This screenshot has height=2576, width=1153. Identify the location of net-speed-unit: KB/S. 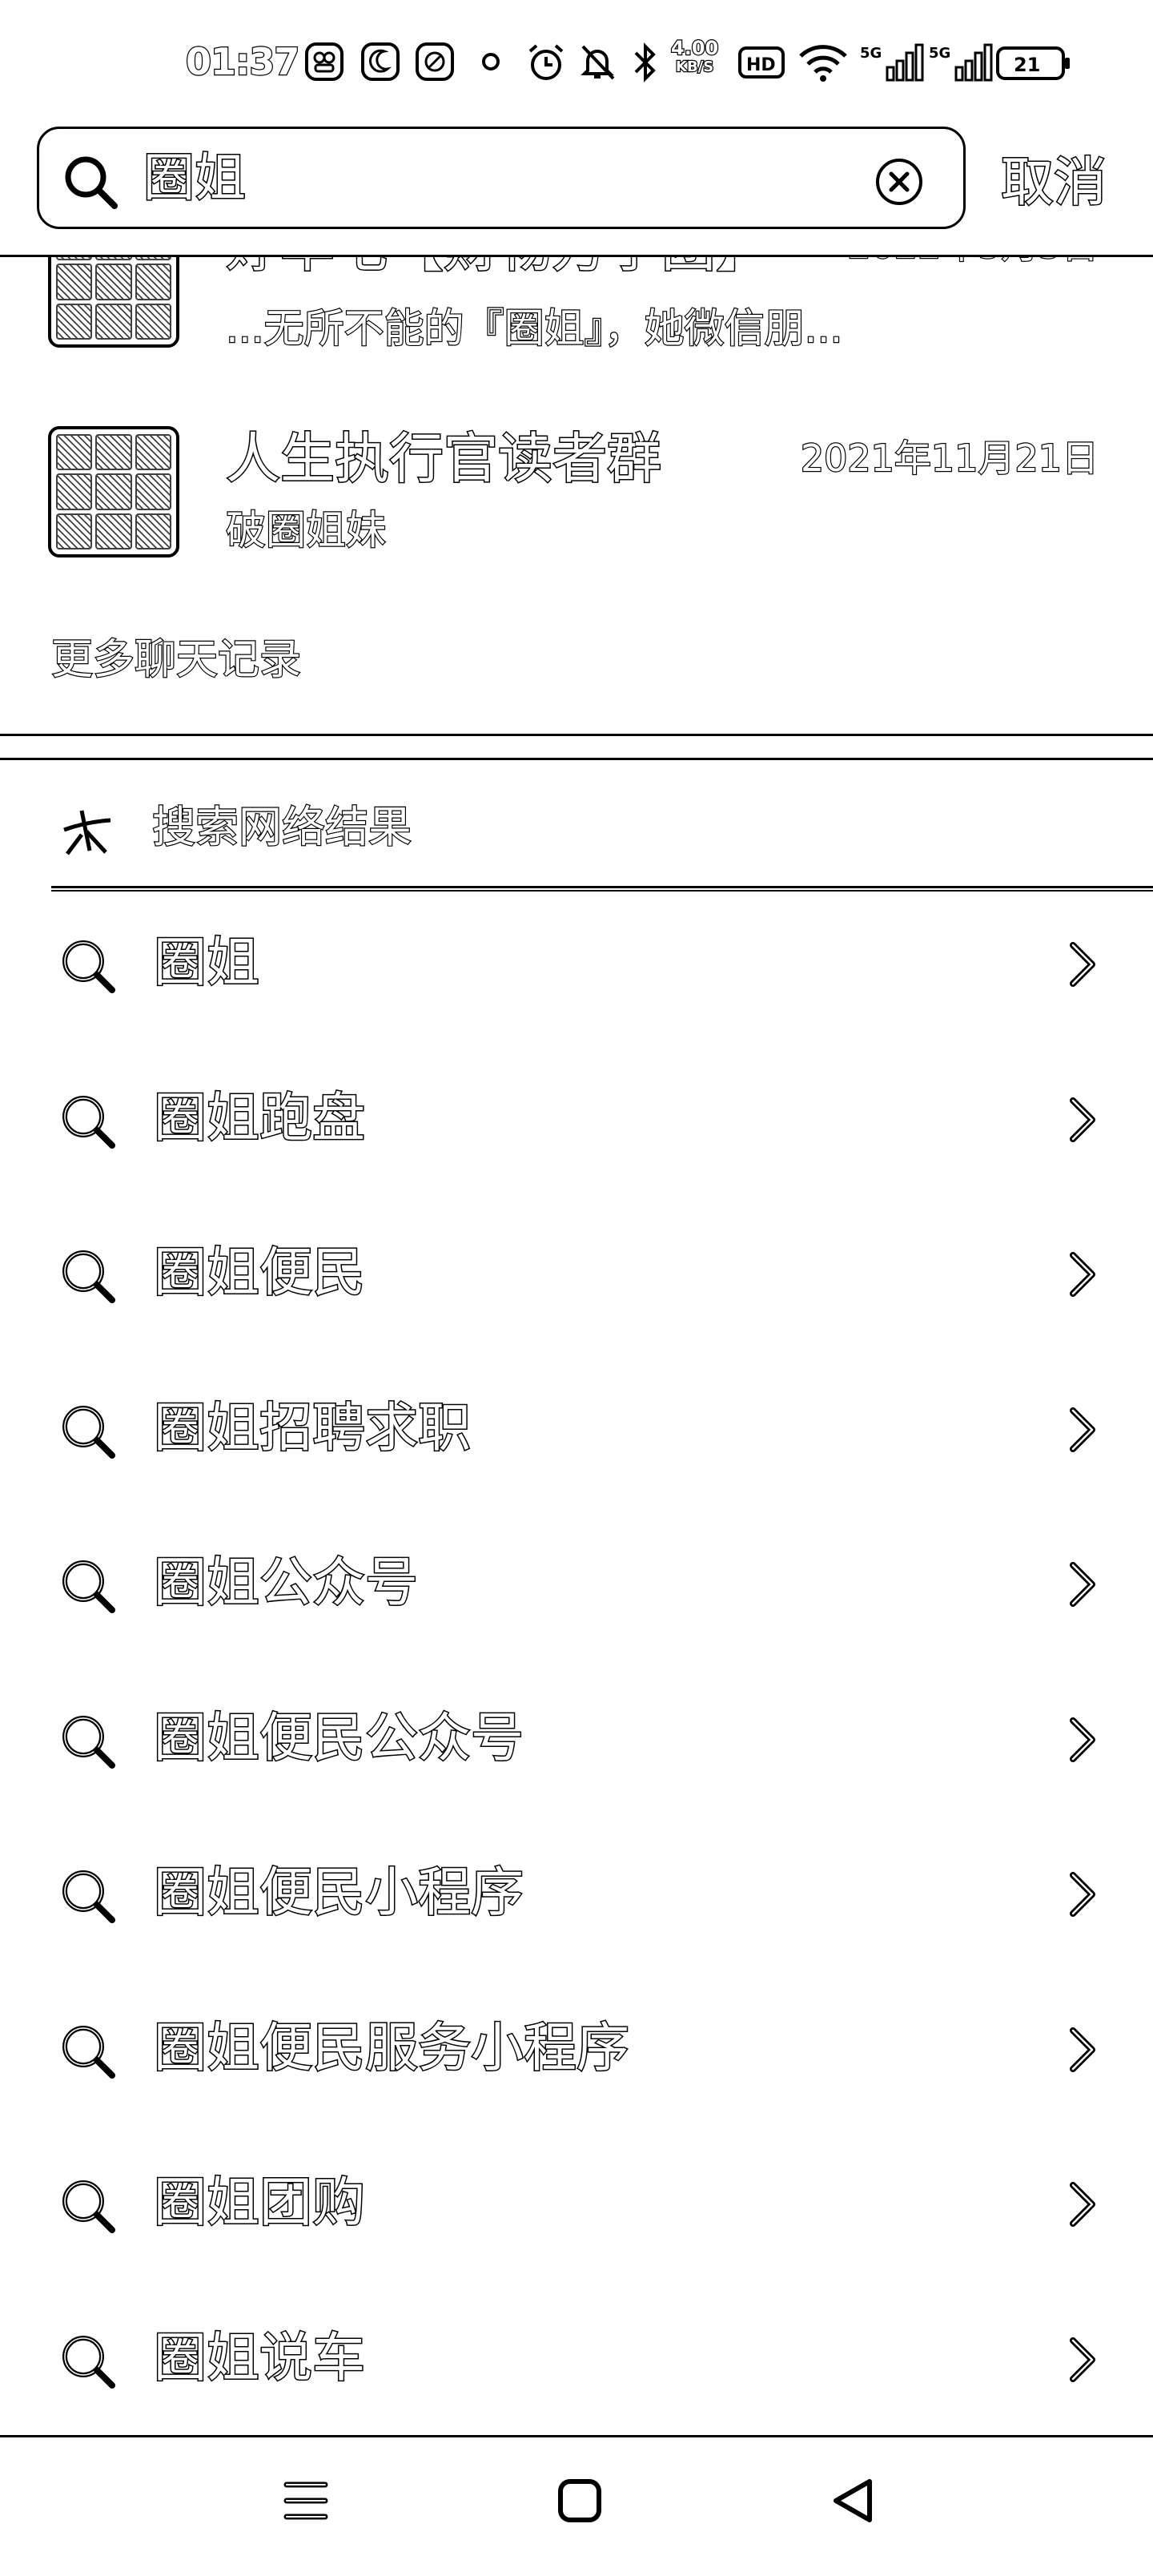
(695, 67).